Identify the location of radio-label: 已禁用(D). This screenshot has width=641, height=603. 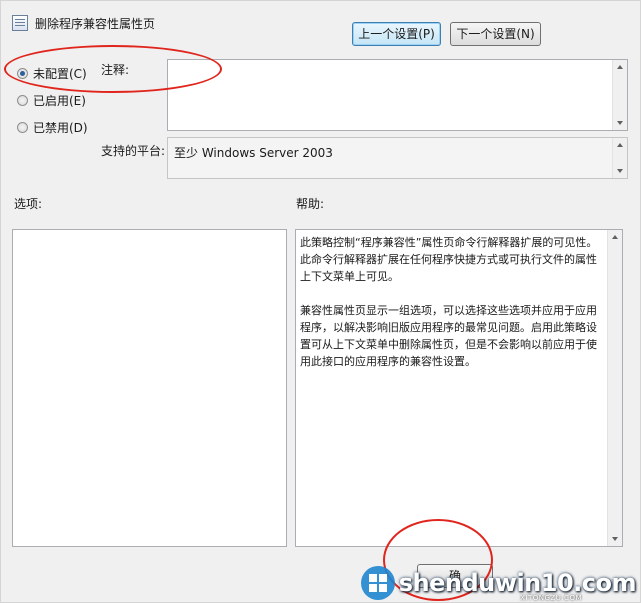
(60, 127).